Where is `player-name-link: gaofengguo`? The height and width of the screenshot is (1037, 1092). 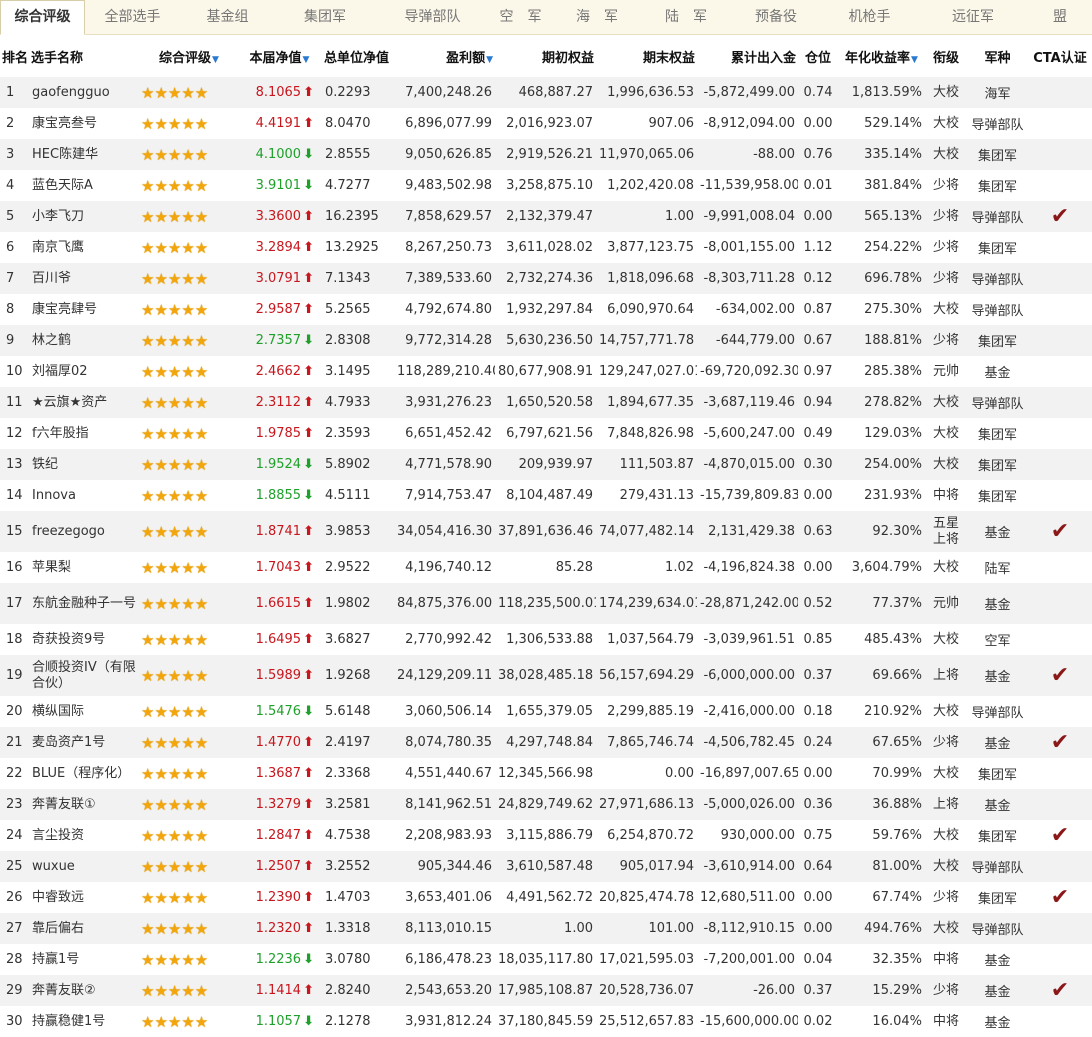
player-name-link: gaofengguo is located at coordinates (85, 92).